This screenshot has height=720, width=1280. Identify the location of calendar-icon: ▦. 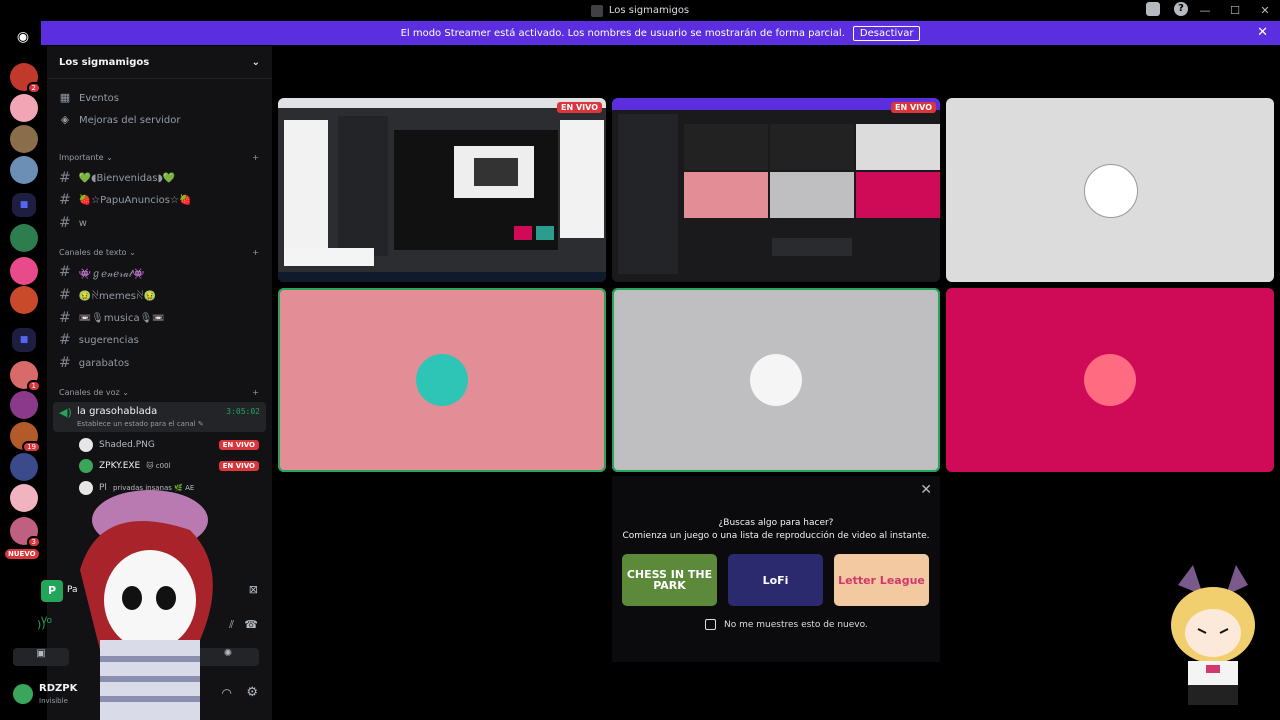
(65, 97).